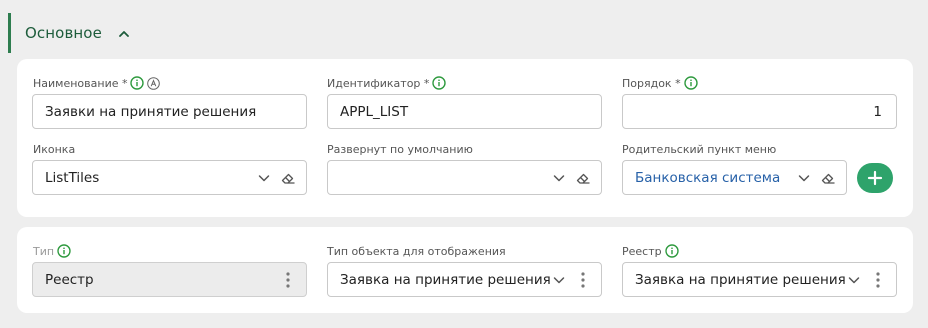 The width and height of the screenshot is (928, 328). I want to click on auto-icon, so click(154, 83).